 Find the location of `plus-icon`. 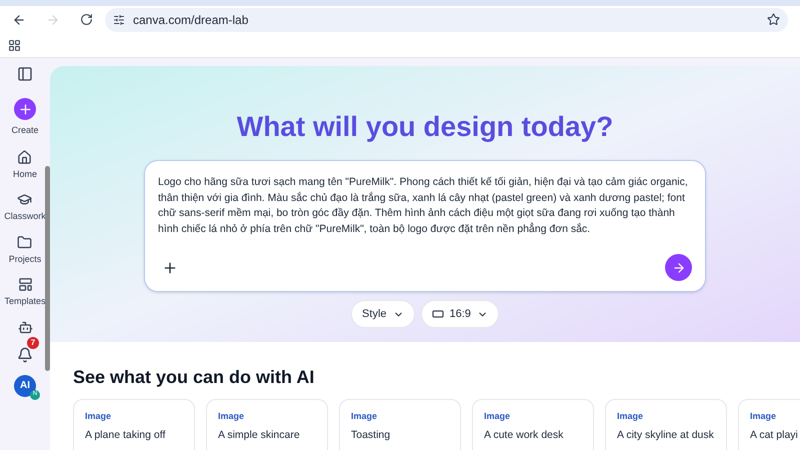

plus-icon is located at coordinates (25, 109).